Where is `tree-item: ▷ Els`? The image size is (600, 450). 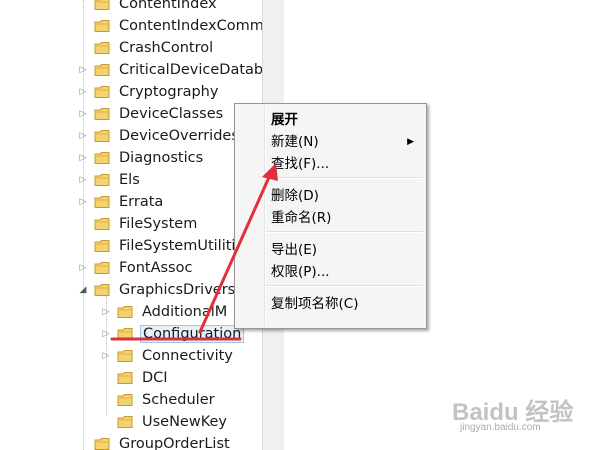 tree-item: ▷ Els is located at coordinates (109, 180).